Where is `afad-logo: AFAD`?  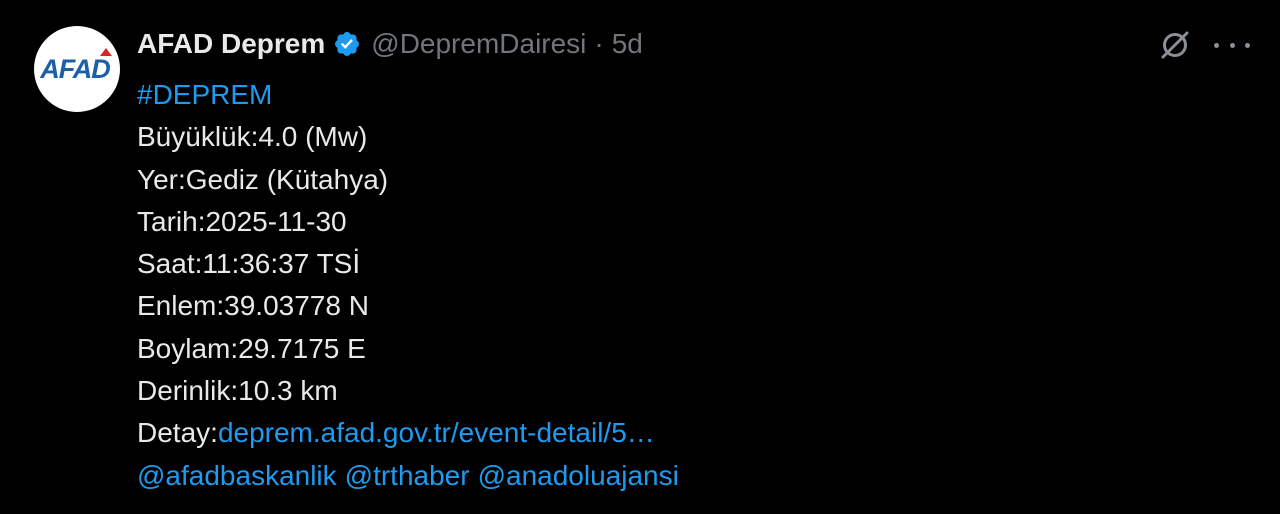 afad-logo: AFAD is located at coordinates (77, 66).